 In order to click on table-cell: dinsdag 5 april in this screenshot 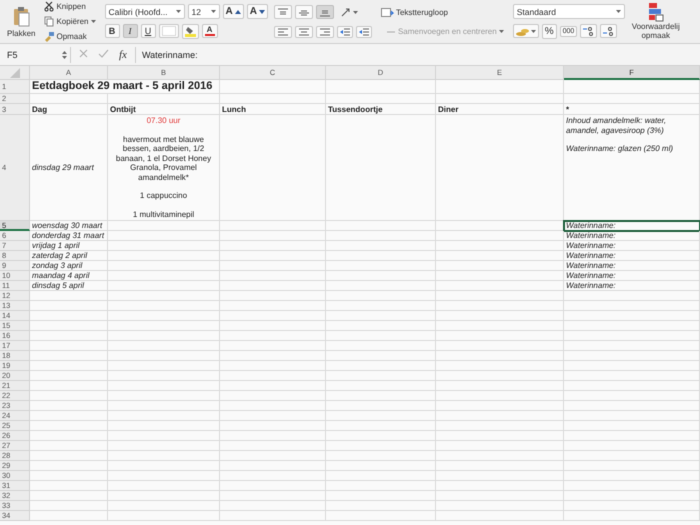, I will do `click(69, 286)`.